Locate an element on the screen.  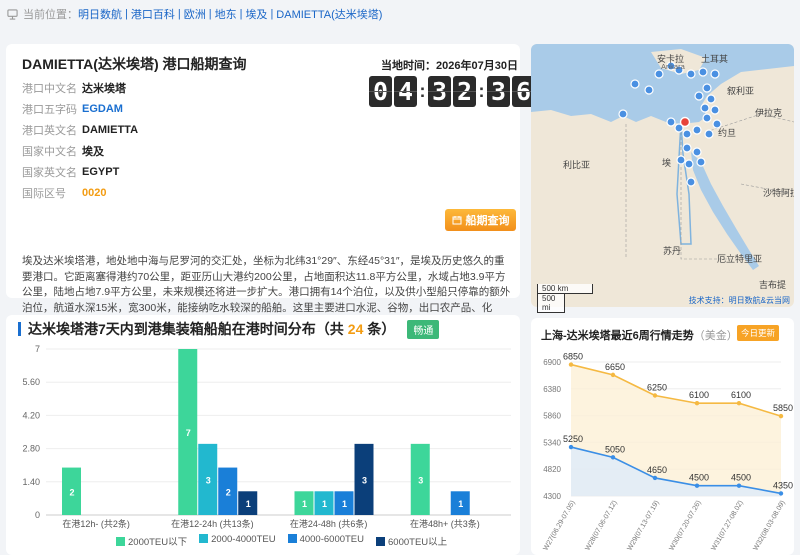
calendar-icon is located at coordinates (456, 220).